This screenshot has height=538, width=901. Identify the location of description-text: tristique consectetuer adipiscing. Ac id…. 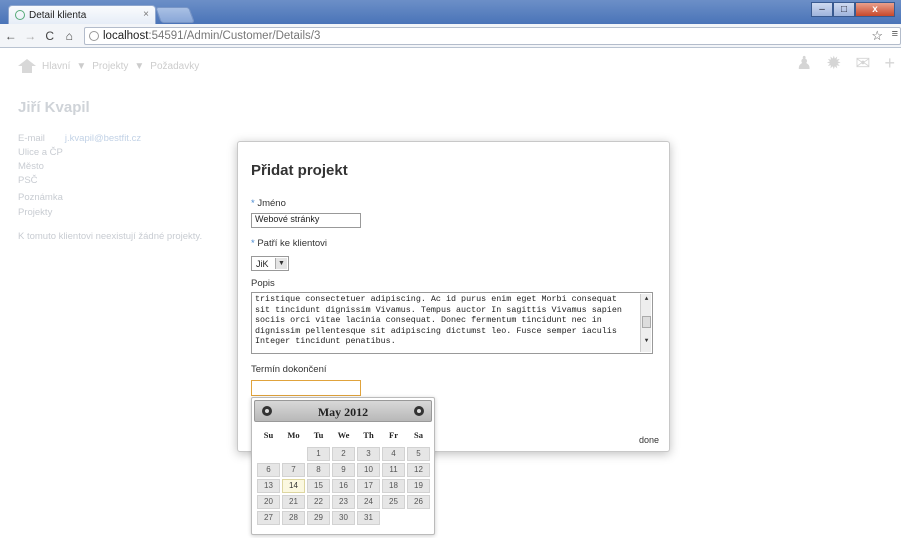
(438, 320).